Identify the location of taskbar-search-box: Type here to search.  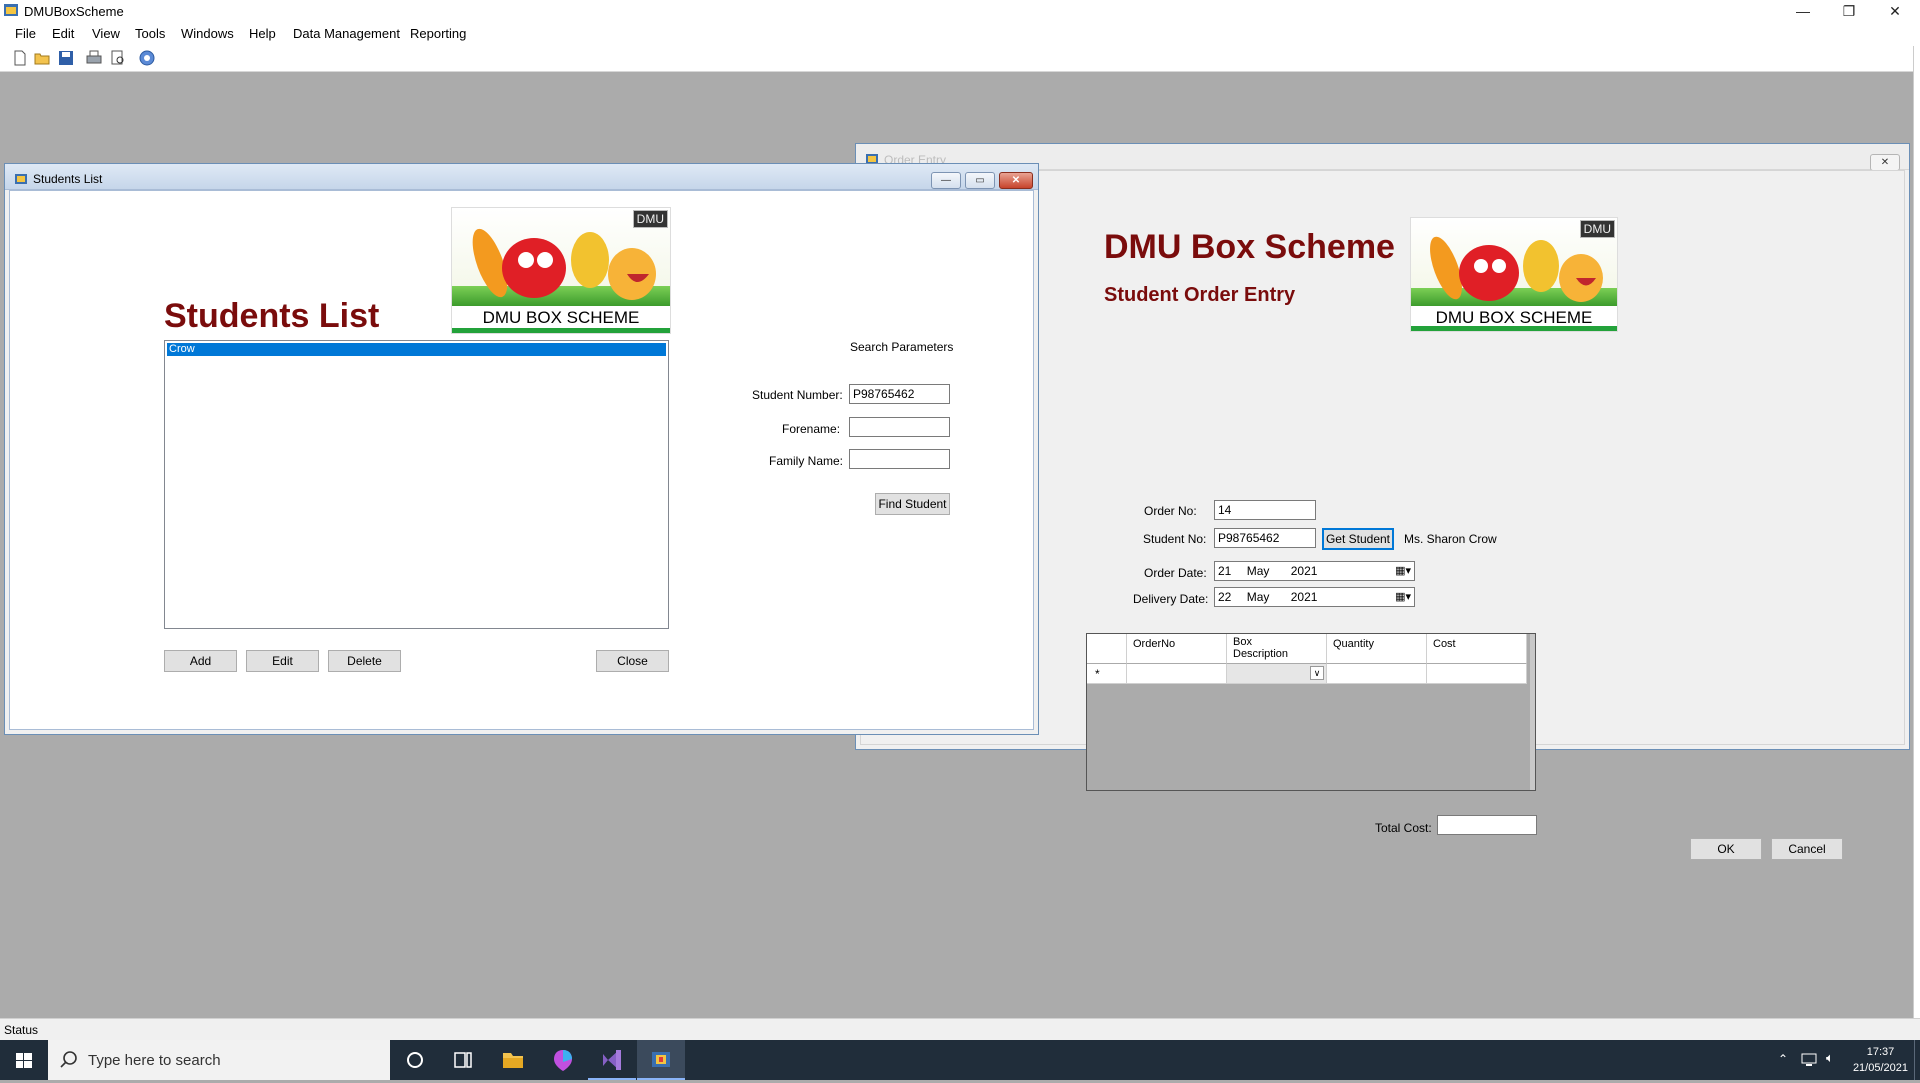
(219, 1060).